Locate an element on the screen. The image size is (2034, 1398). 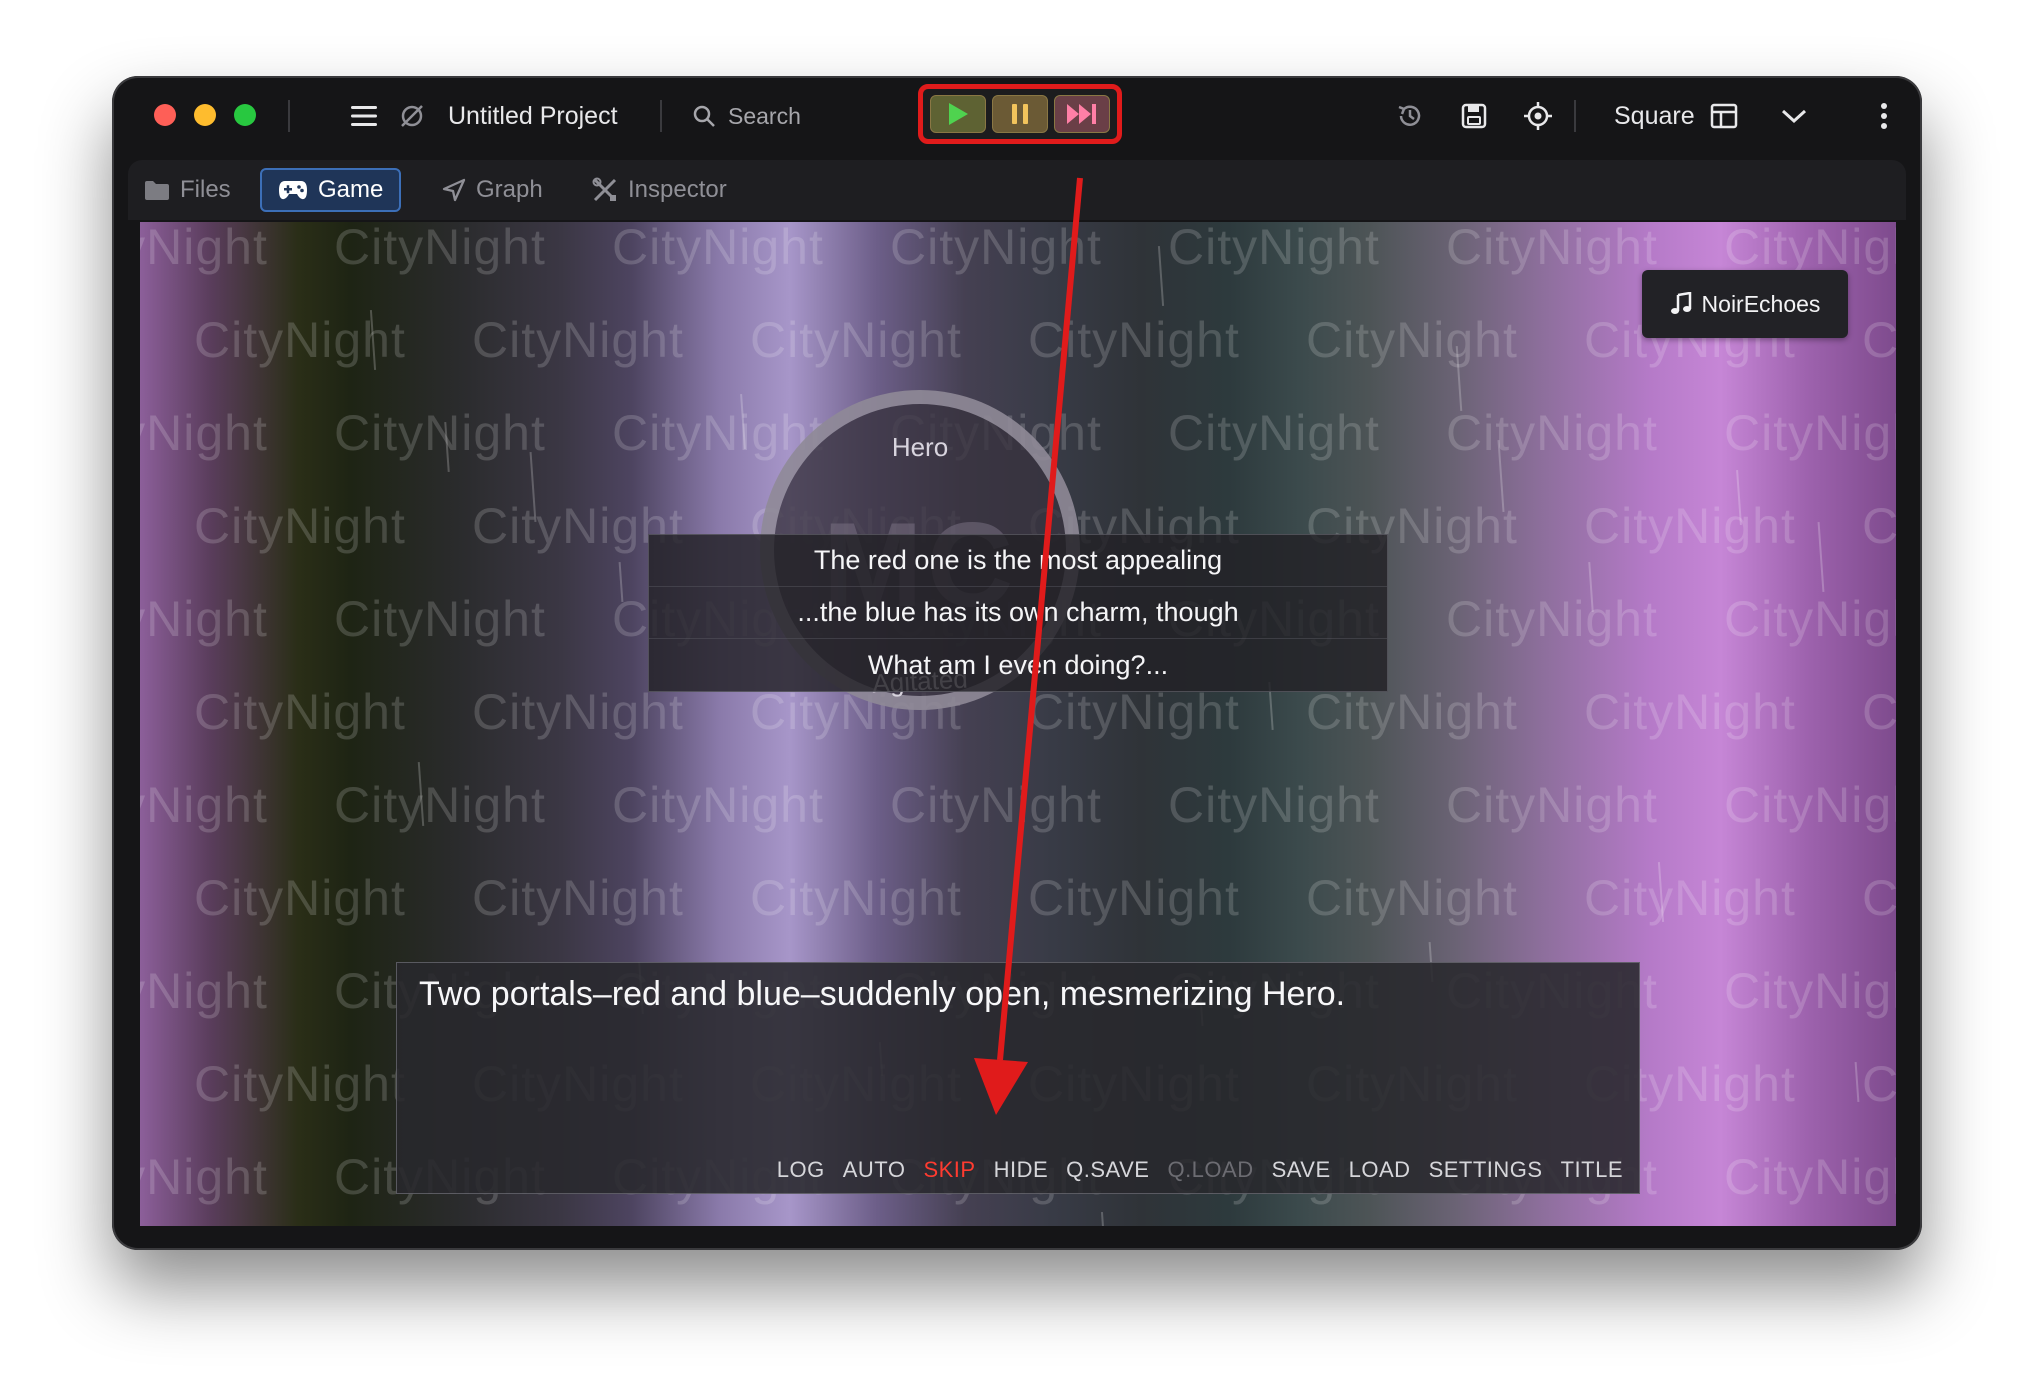
target-icon is located at coordinates (1538, 116).